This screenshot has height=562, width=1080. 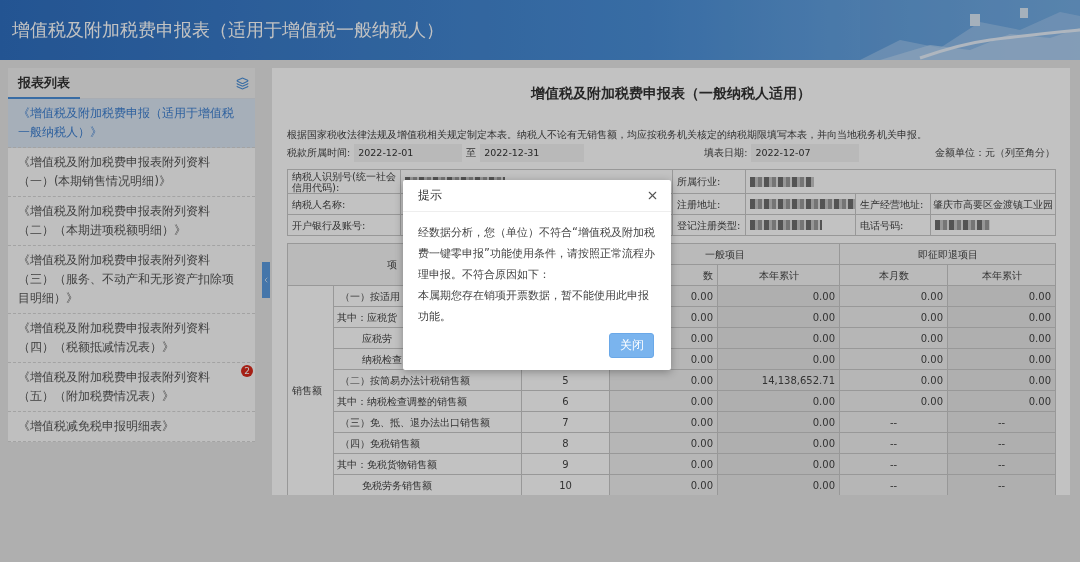 I want to click on fill-date-label: 填表日期:, so click(x=726, y=153).